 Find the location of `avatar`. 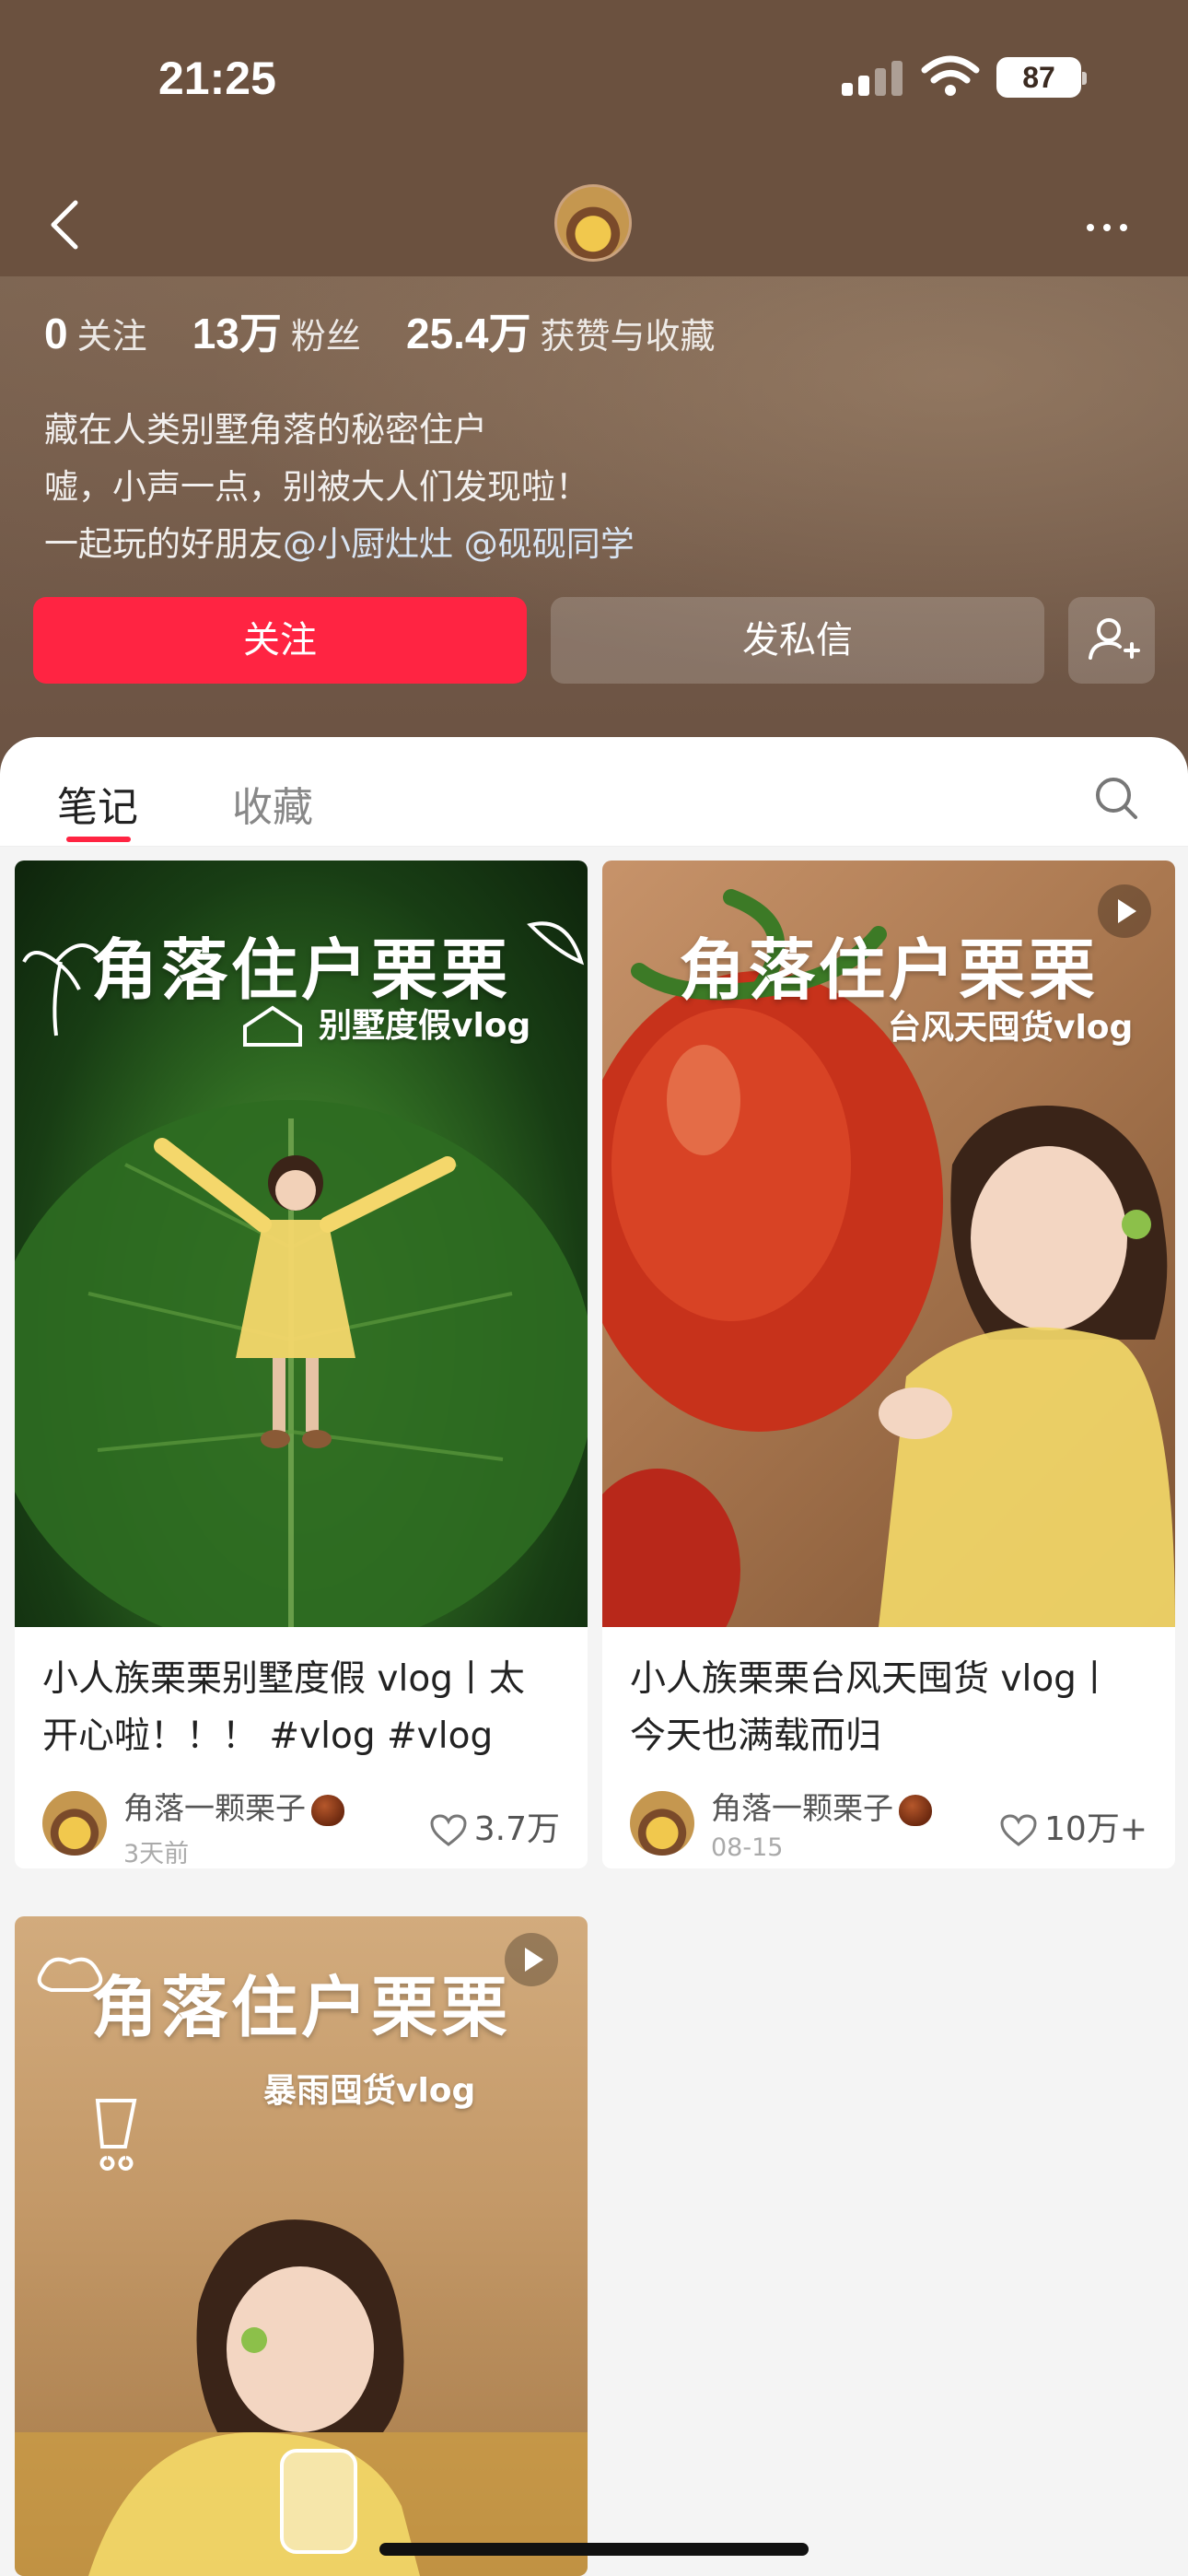

avatar is located at coordinates (593, 223).